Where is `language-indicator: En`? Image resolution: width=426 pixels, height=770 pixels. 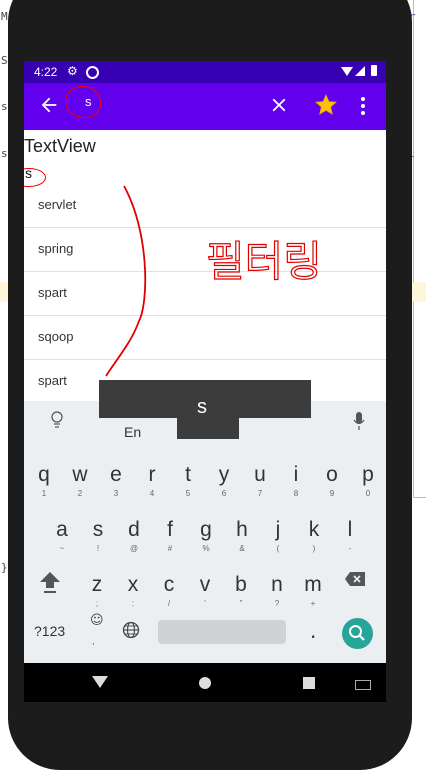
language-indicator: En is located at coordinates (133, 432).